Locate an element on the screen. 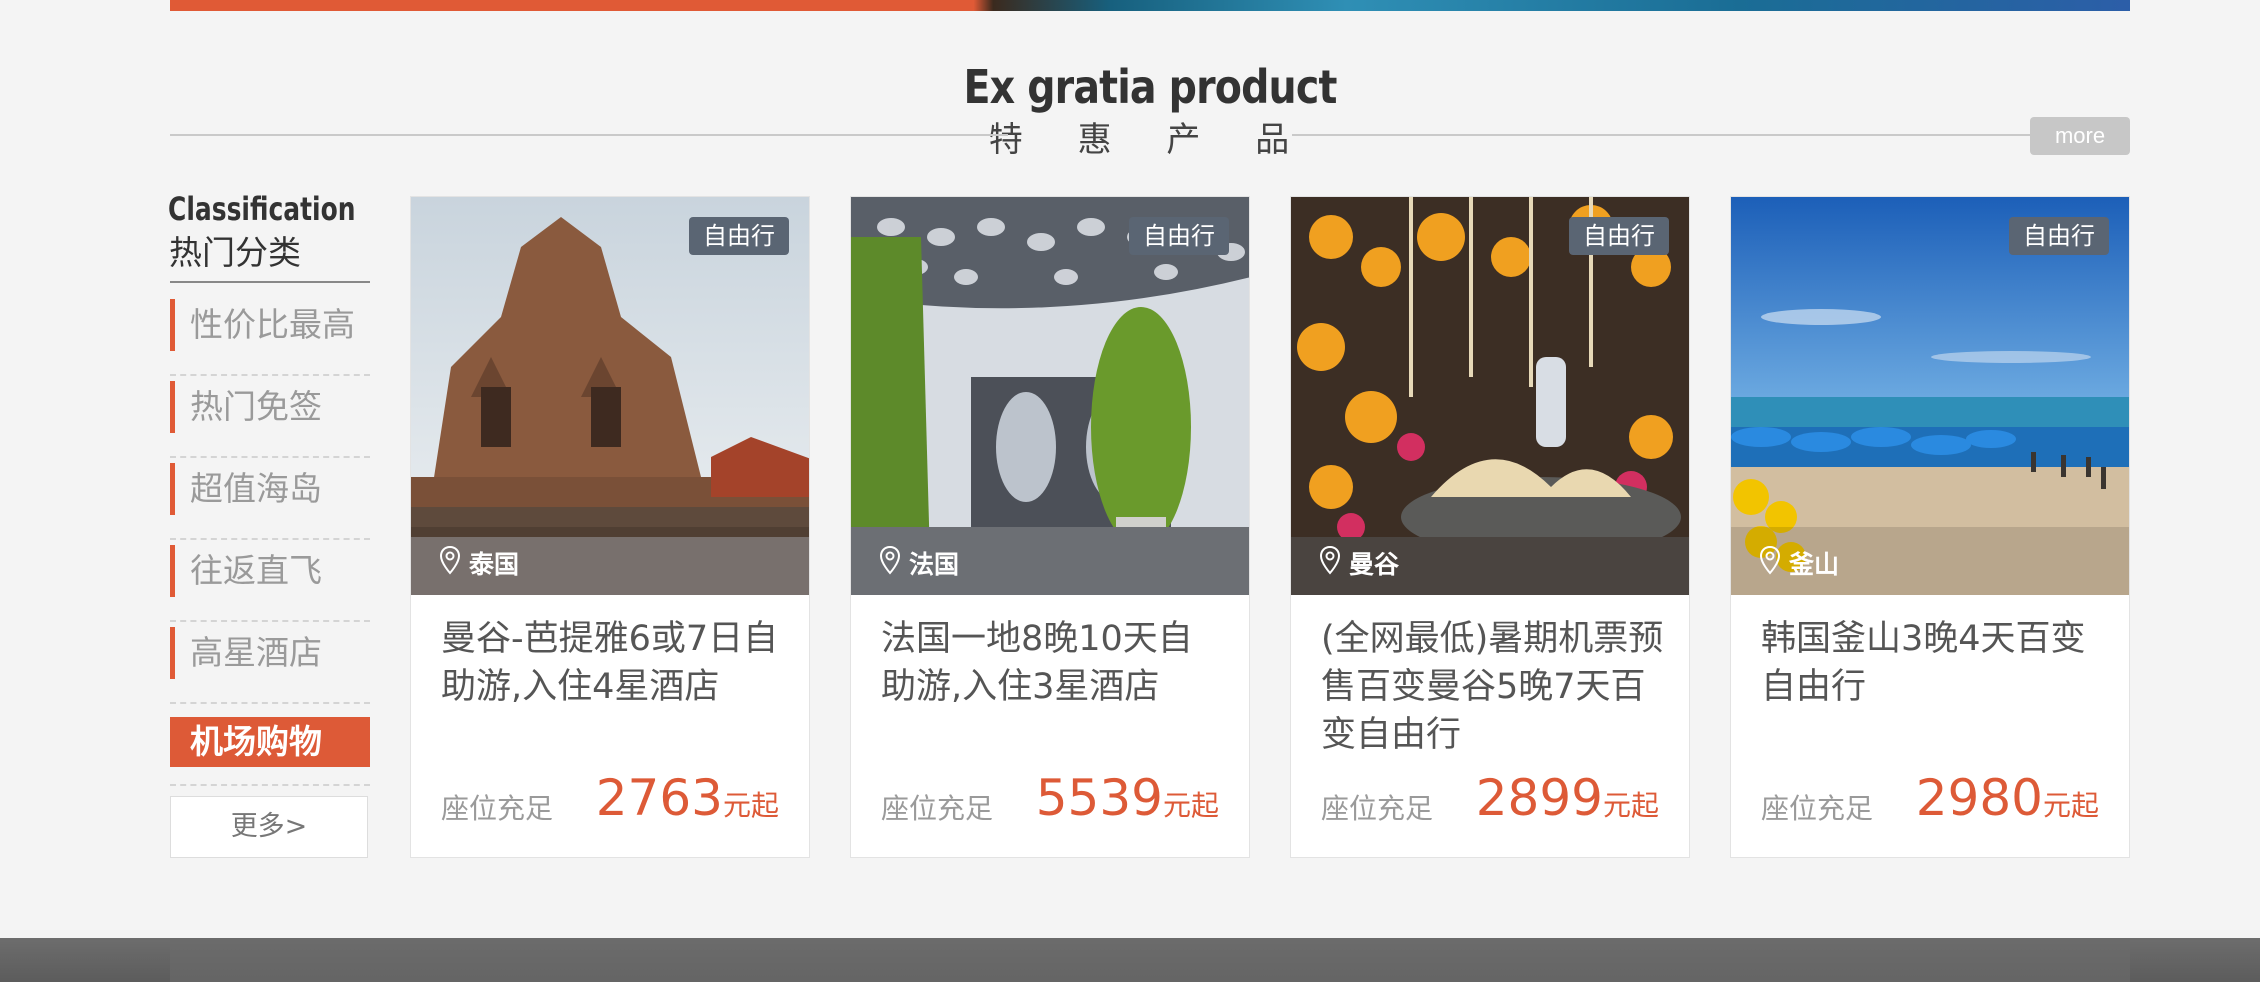 This screenshot has height=982, width=2260. product-card: 自由行 法国 法国一地8晚10天自助游,入住3星酒店 座位充足 5539元起 is located at coordinates (1050, 527).